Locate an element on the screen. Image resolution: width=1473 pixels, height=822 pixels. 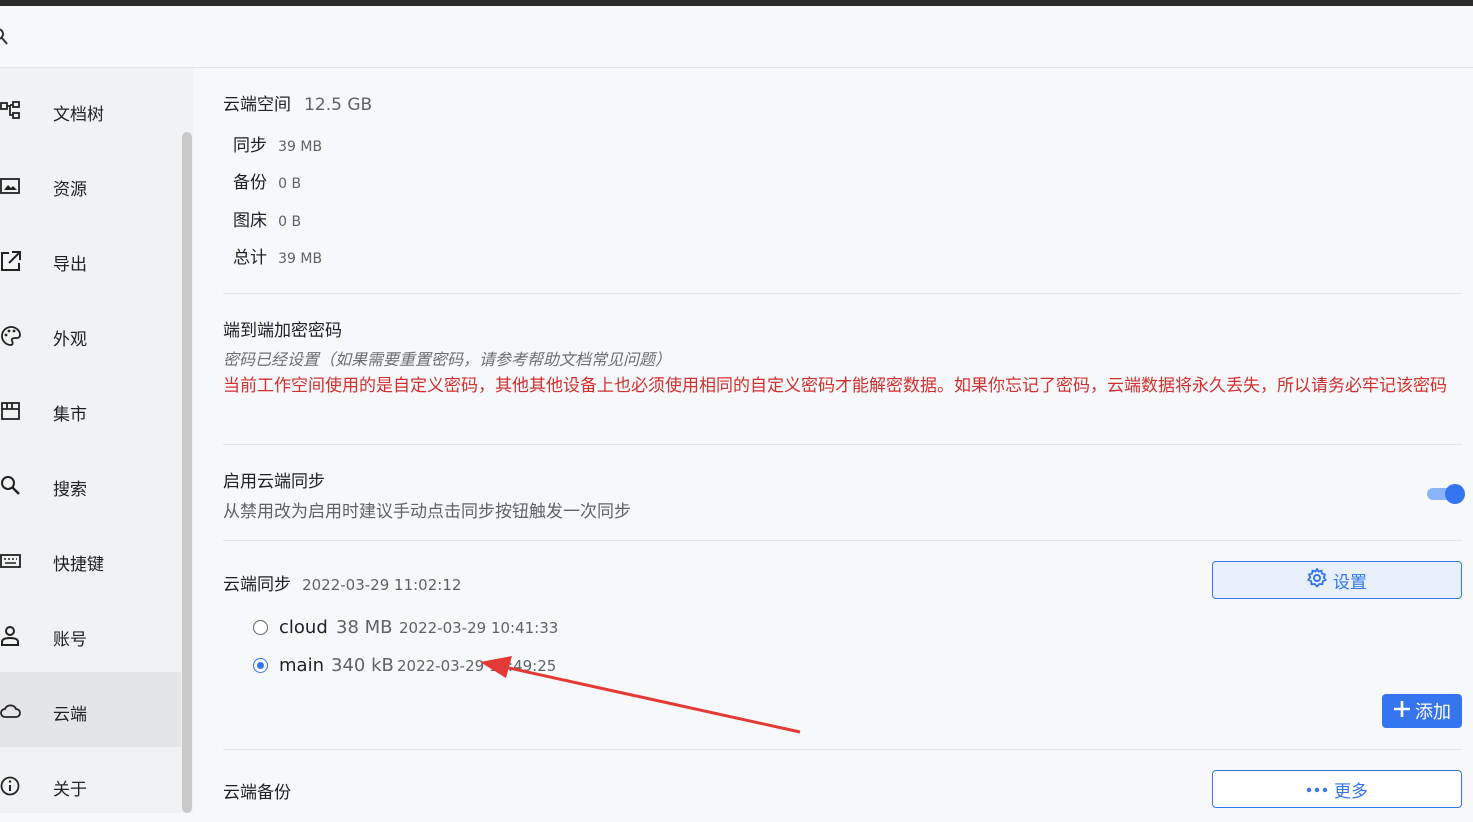
sidebar-item-label: 集市 is located at coordinates (70, 415).